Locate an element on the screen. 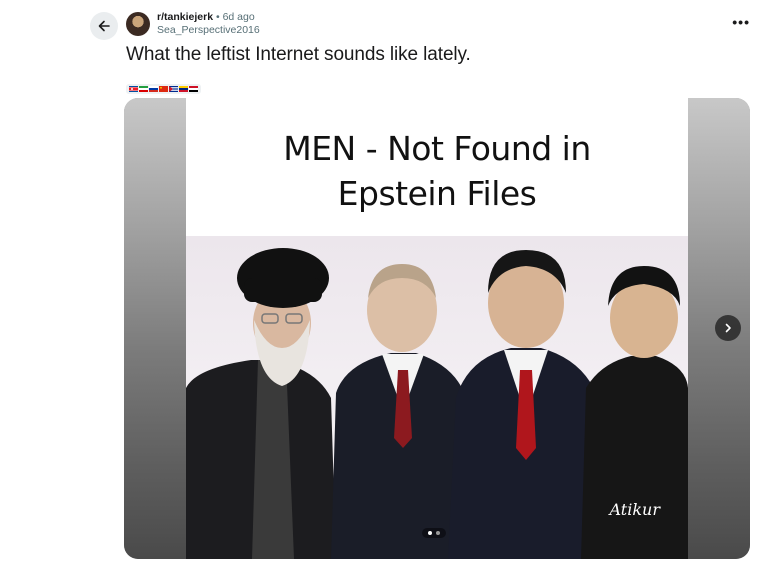 This screenshot has height=563, width=768. media-blur-left is located at coordinates (155, 328).